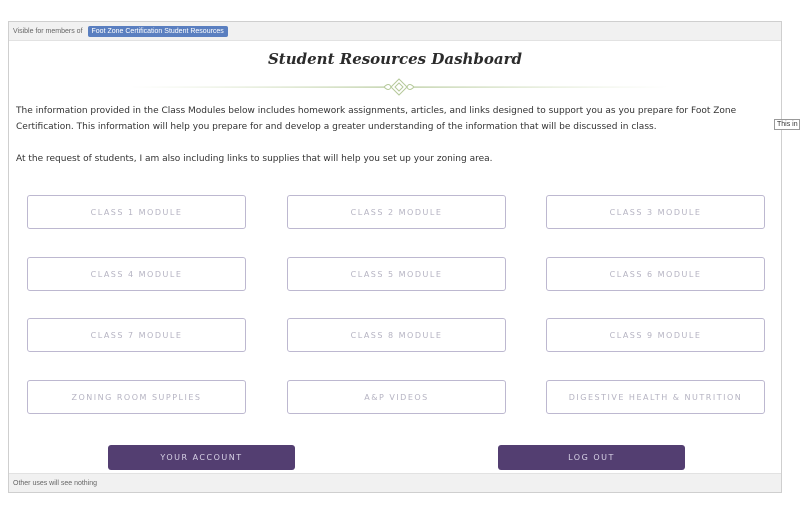  I want to click on class-9-module-button: CLASS 9 MODULE, so click(655, 335).